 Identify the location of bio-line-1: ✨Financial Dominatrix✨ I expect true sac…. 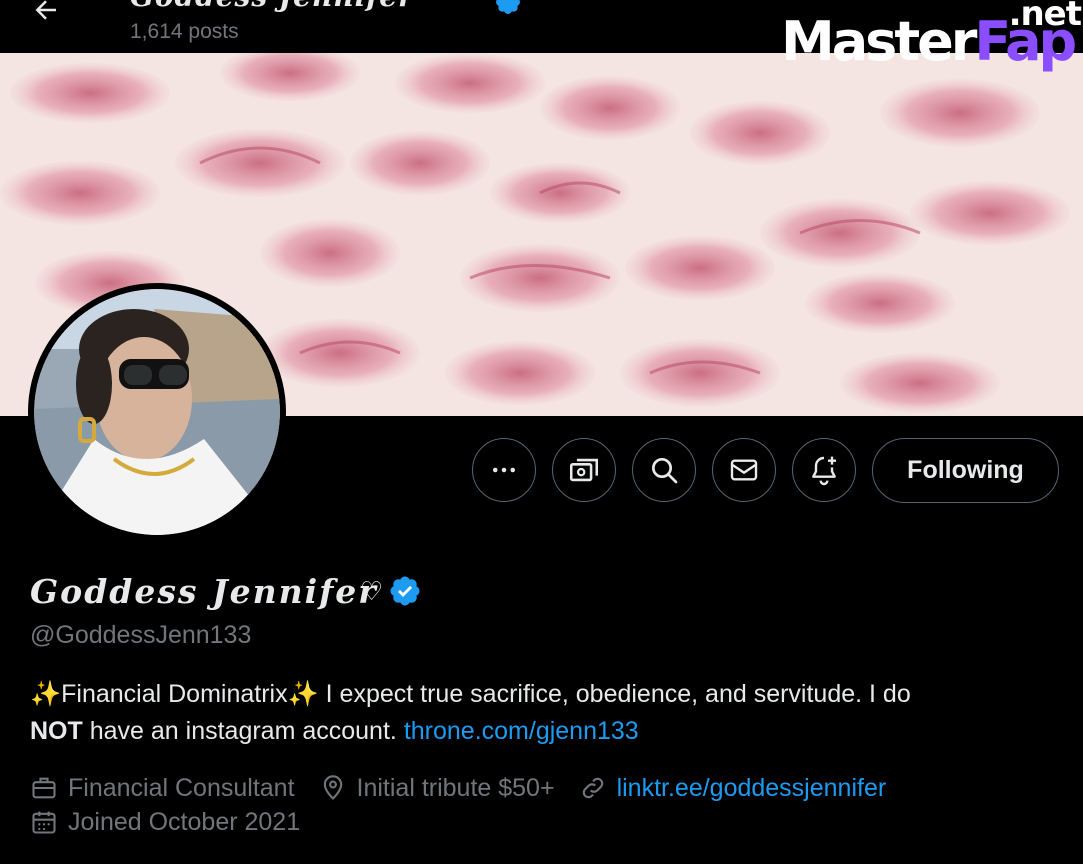
(470, 694).